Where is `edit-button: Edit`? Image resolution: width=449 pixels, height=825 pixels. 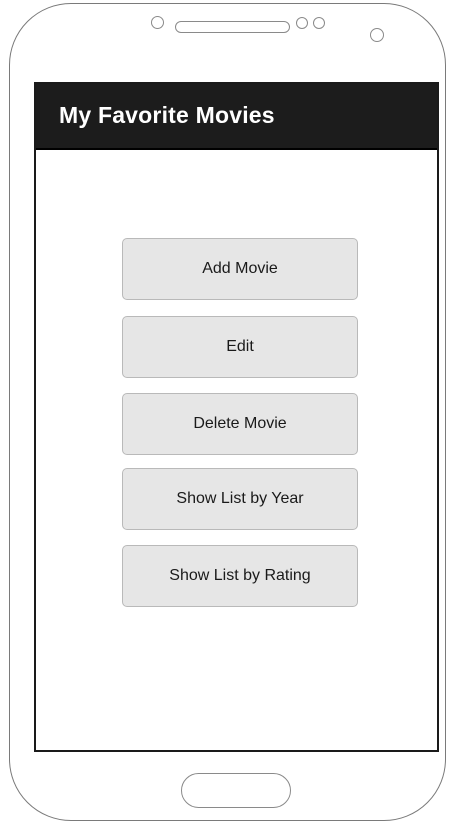 edit-button: Edit is located at coordinates (240, 347).